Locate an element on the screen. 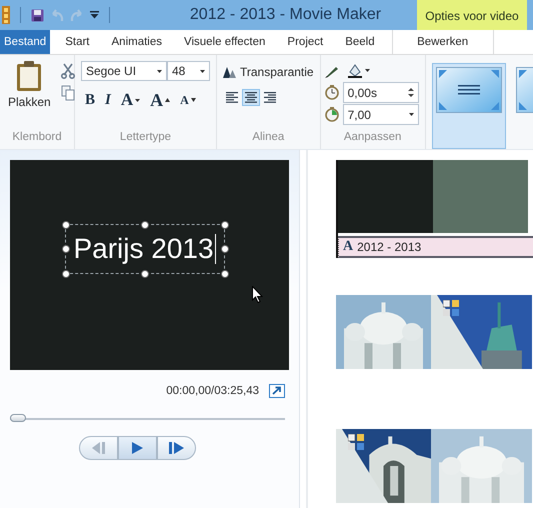 This screenshot has width=533, height=508. spinner-arrows-icon is located at coordinates (411, 92).